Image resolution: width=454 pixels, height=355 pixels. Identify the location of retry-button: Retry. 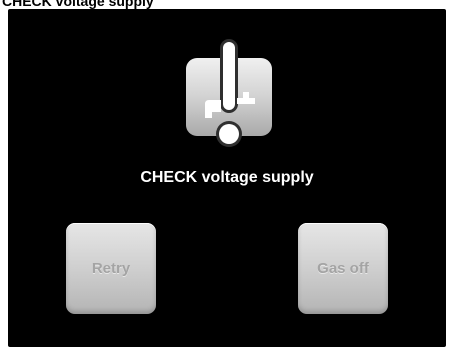
(111, 268).